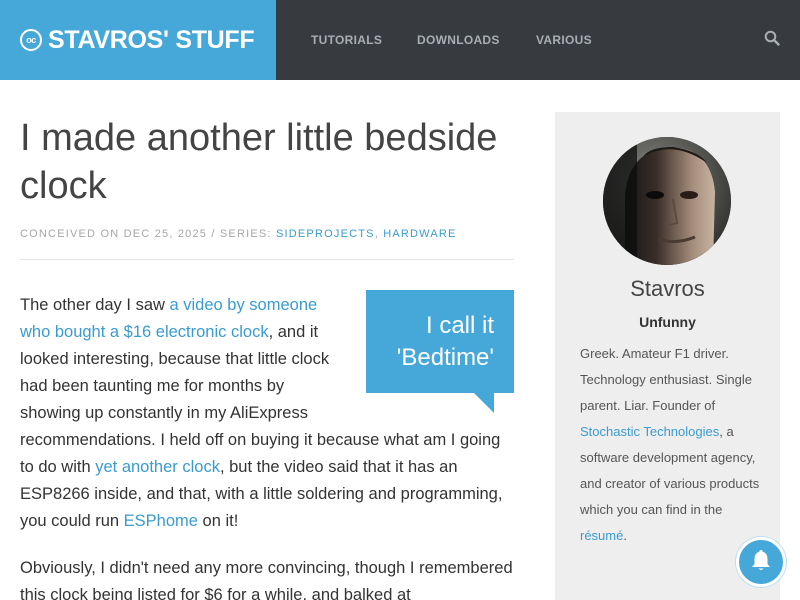 This screenshot has height=600, width=800. What do you see at coordinates (667, 322) in the screenshot?
I see `author-tagline: Unfunny` at bounding box center [667, 322].